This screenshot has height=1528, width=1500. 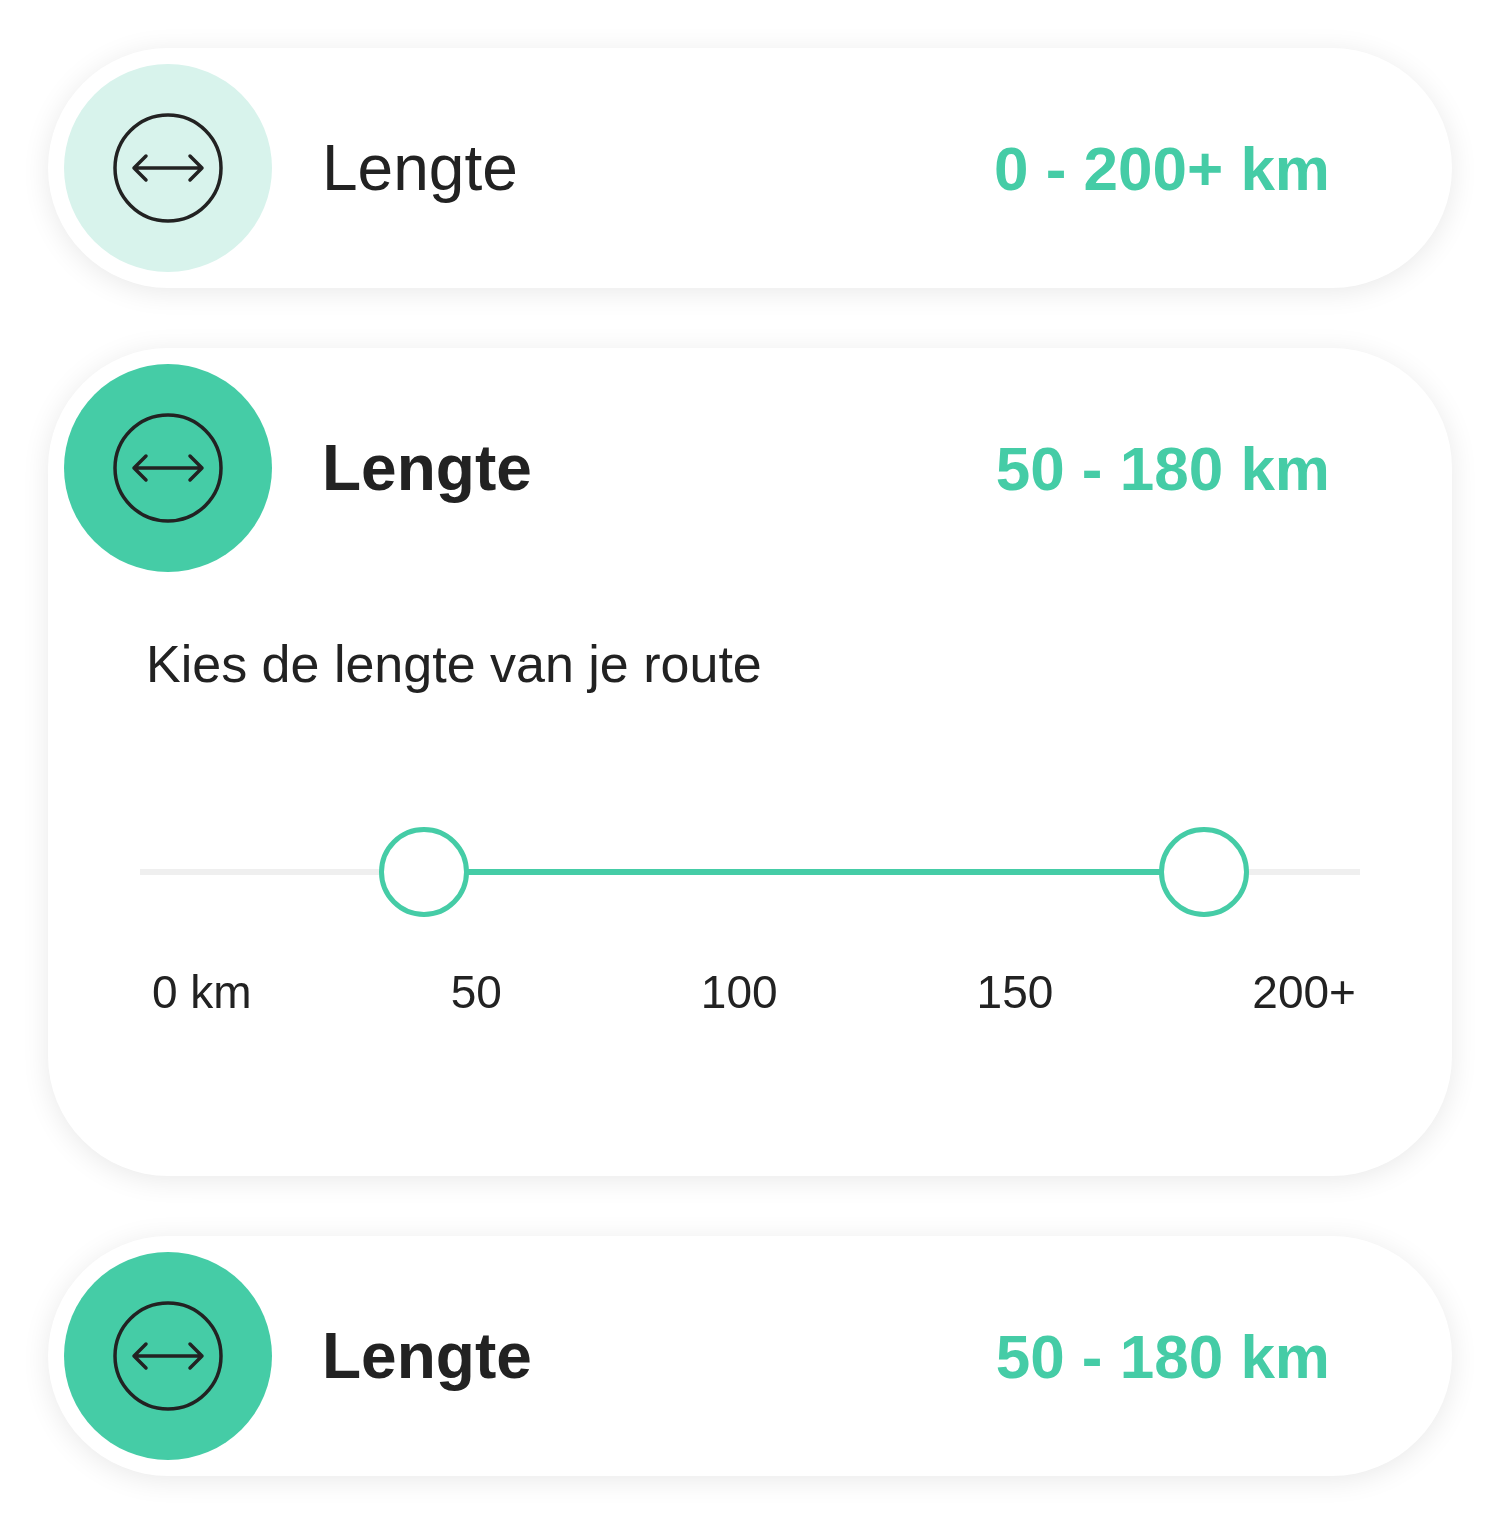 I want to click on filter-card: Lengte 0 - 200+ km, so click(x=750, y=168).